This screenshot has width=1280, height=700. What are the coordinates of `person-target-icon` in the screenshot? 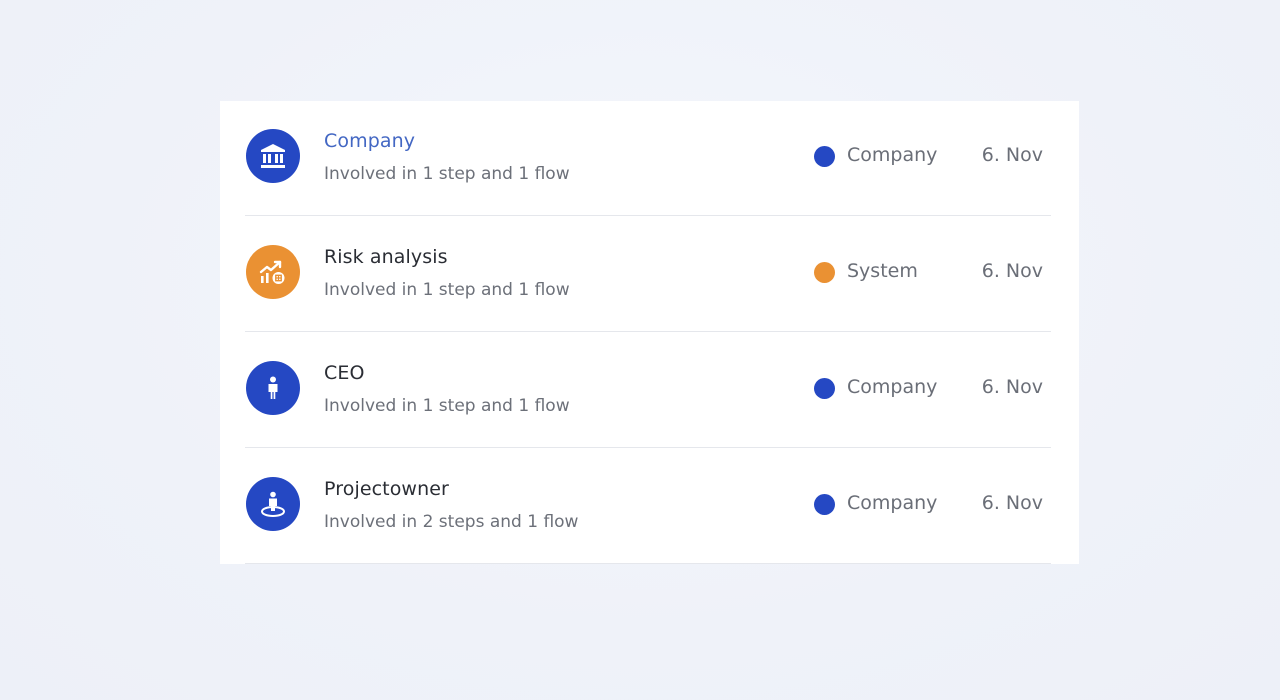 It's located at (273, 504).